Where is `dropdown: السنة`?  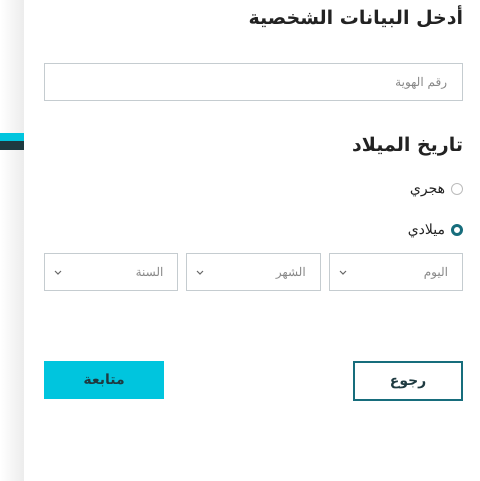
dropdown: السنة is located at coordinates (111, 272).